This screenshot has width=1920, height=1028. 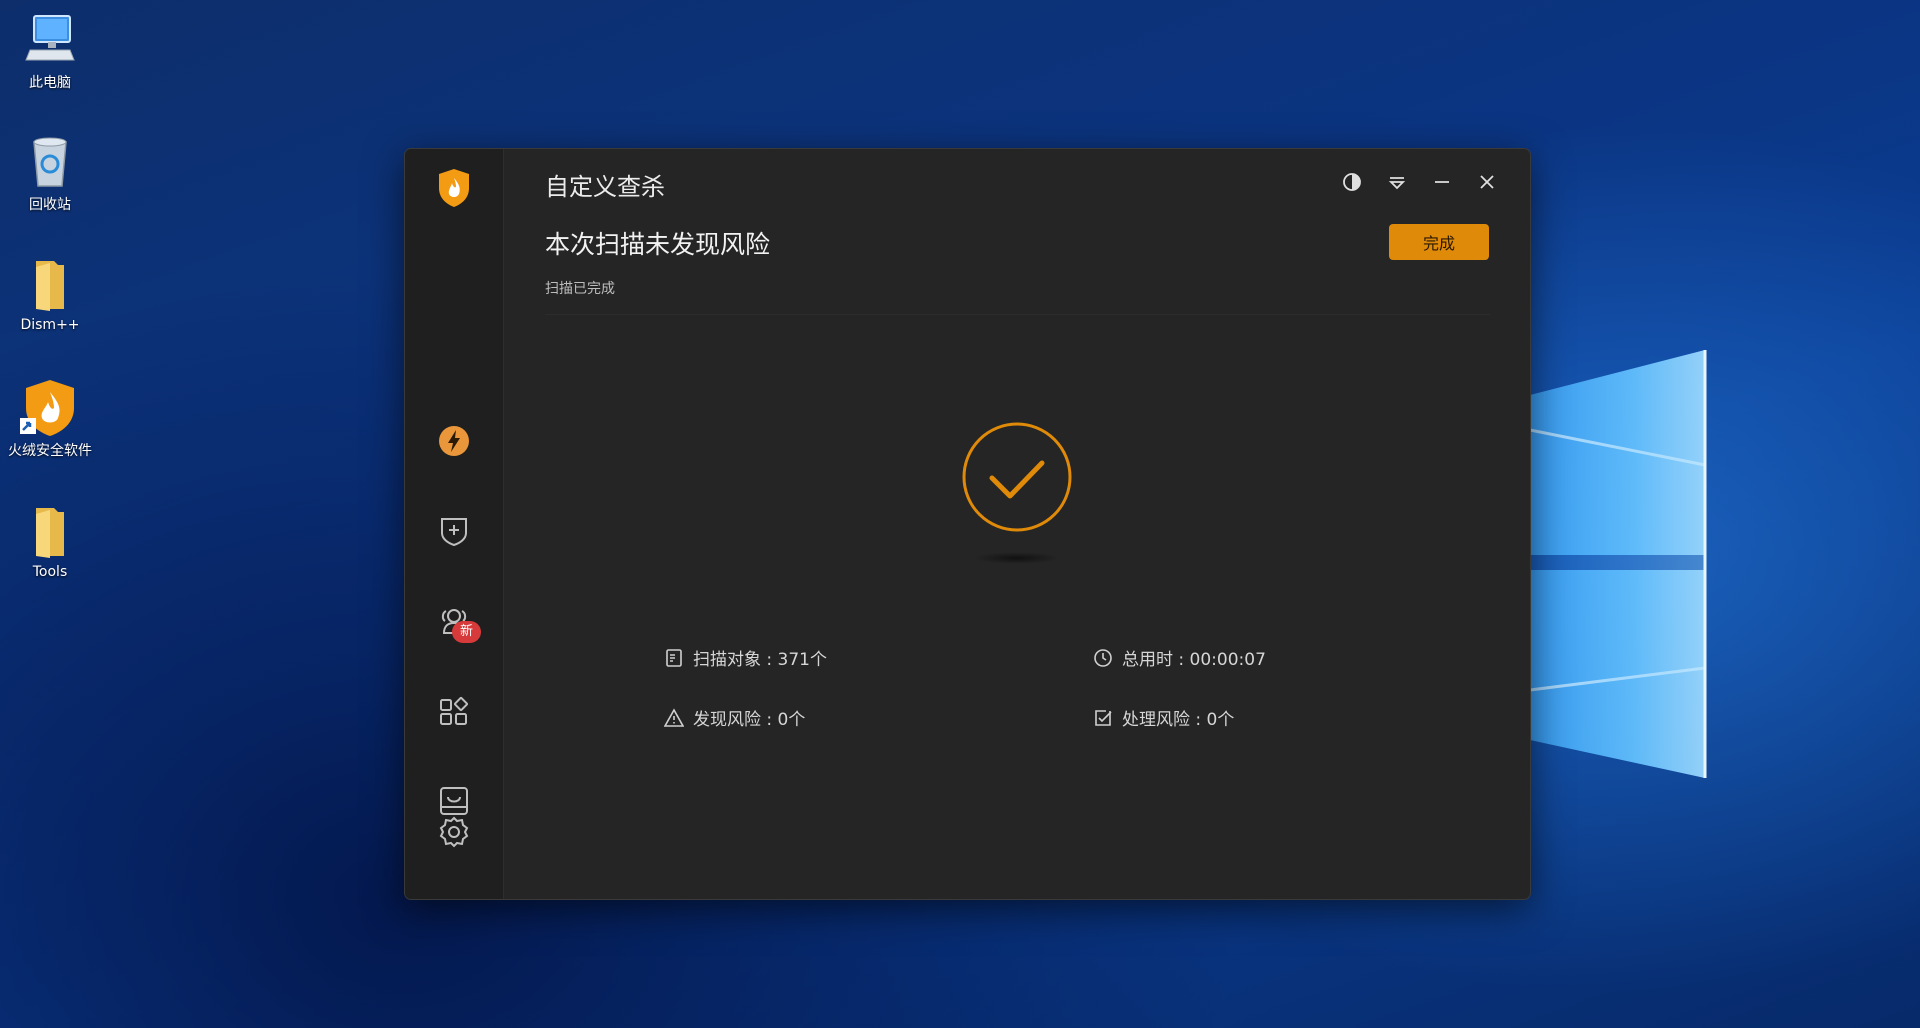 I want to click on checkbox-icon, so click(x=1103, y=718).